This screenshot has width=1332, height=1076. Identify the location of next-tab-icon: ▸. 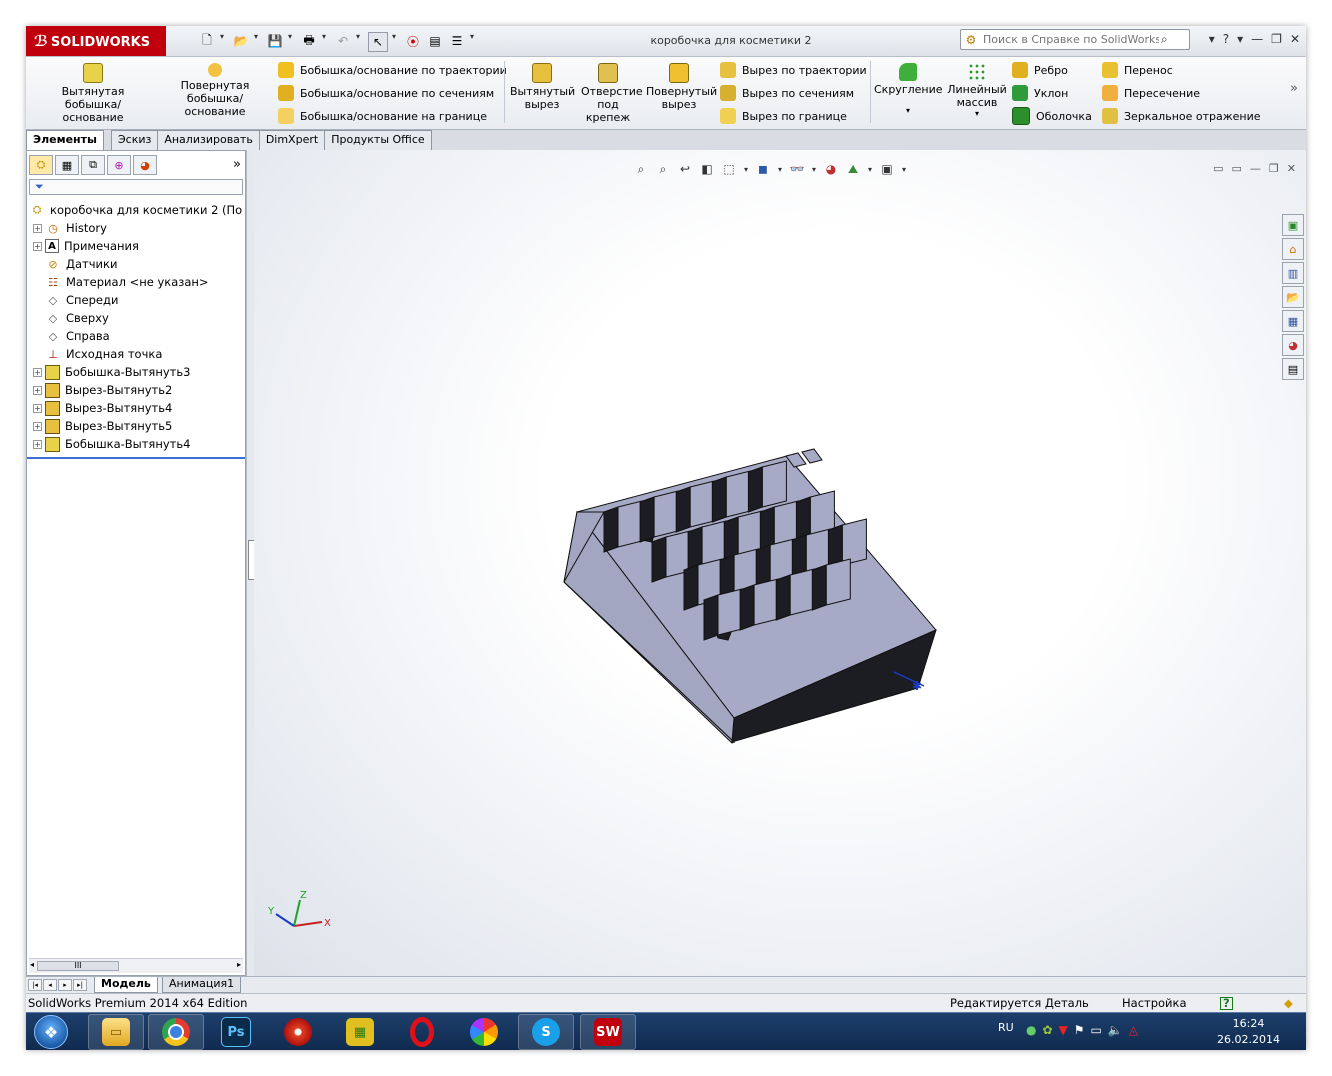
(65, 985).